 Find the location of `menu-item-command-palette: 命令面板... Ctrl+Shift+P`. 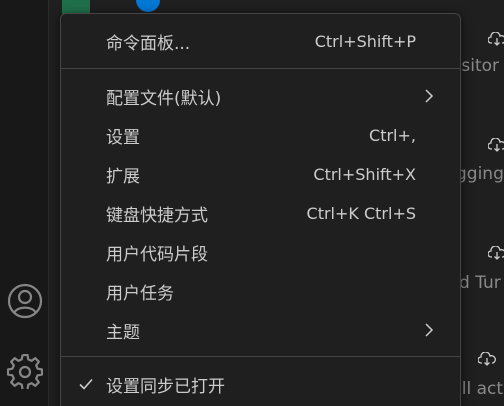

menu-item-command-palette: 命令面板... Ctrl+Shift+P is located at coordinates (260, 41).